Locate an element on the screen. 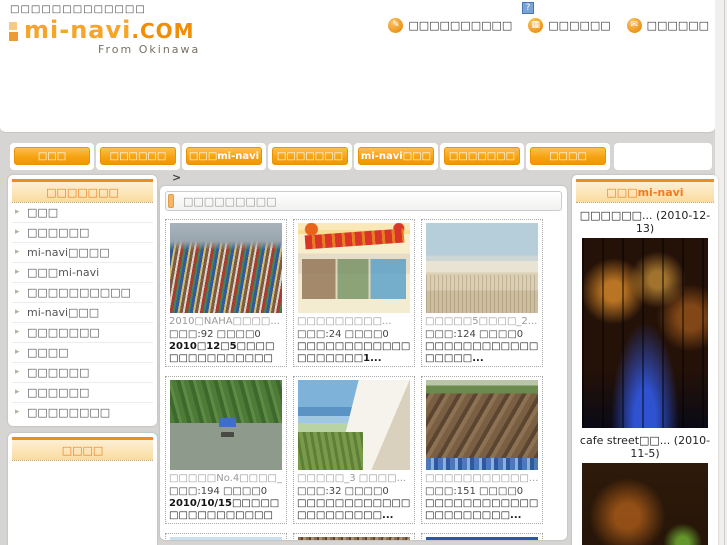  tab-home: □□□ is located at coordinates (52, 156).